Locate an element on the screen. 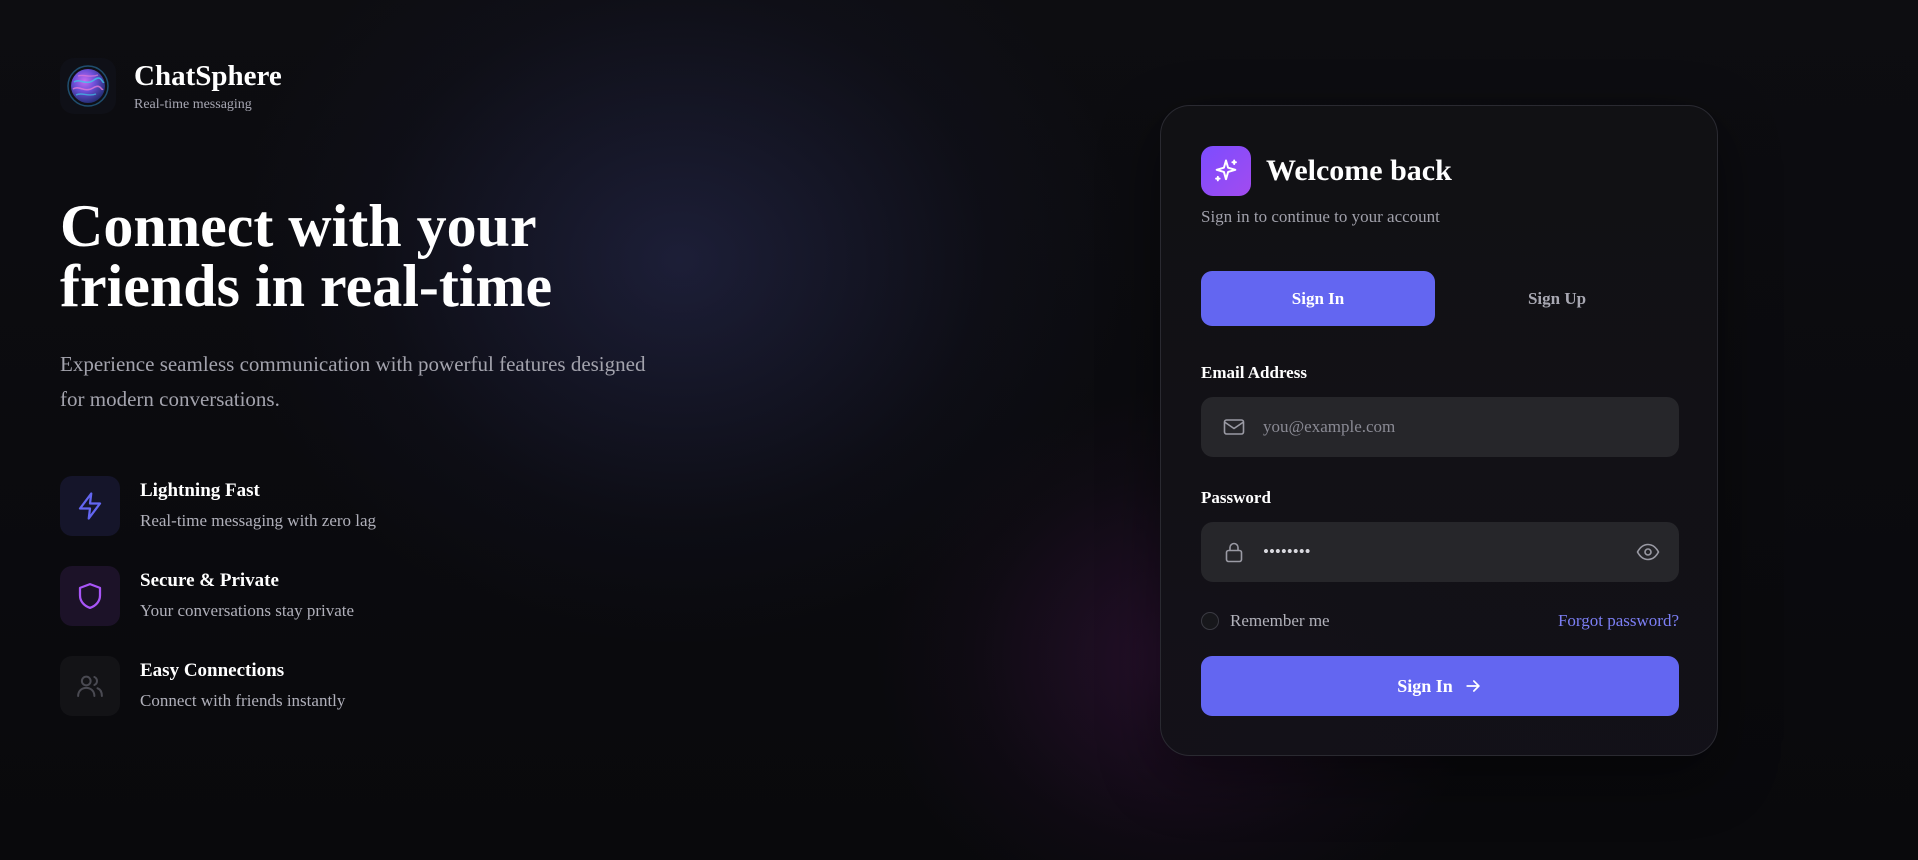 The image size is (1918, 860). checkbox-circle is located at coordinates (1210, 621).